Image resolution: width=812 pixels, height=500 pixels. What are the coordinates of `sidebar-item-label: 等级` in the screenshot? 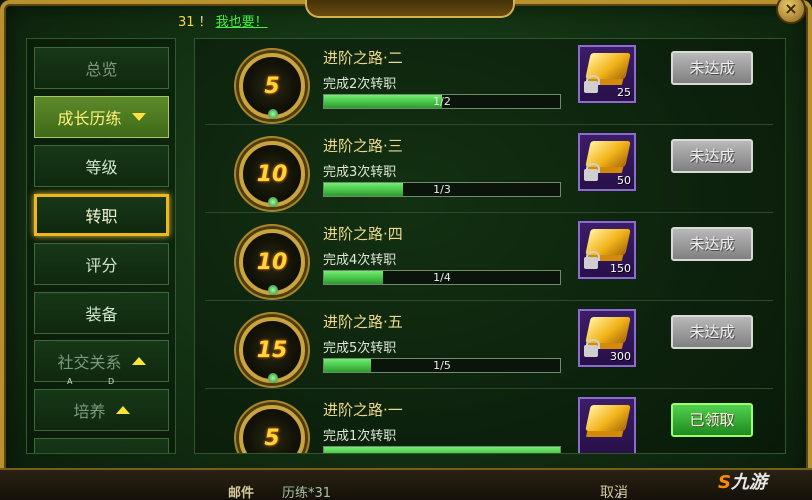 It's located at (101, 167).